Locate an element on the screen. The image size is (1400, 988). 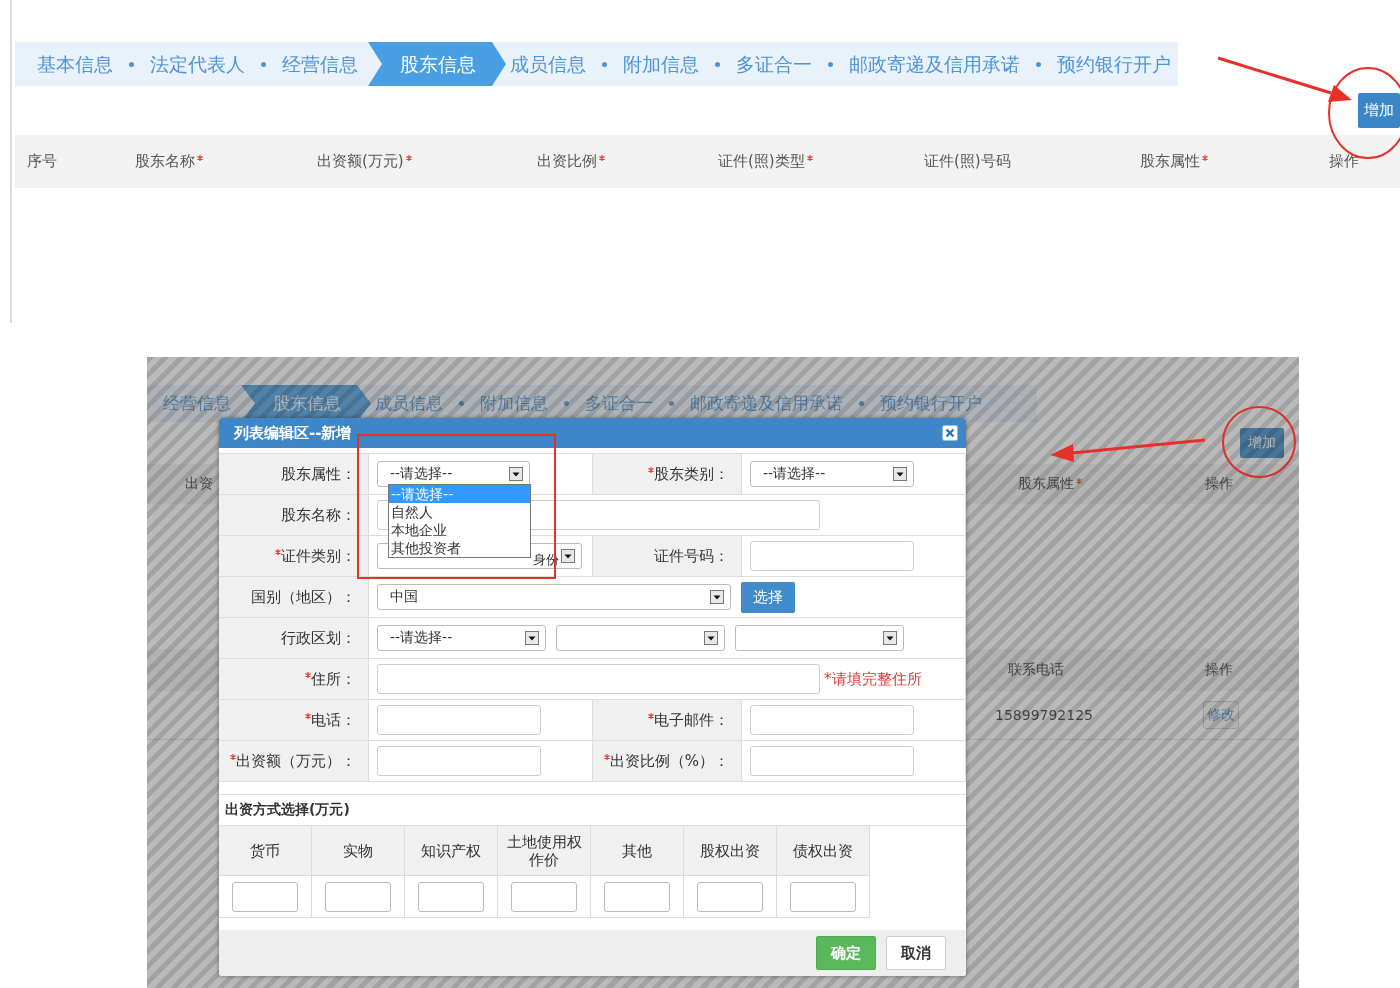
column-header: 实物 is located at coordinates (358, 850).